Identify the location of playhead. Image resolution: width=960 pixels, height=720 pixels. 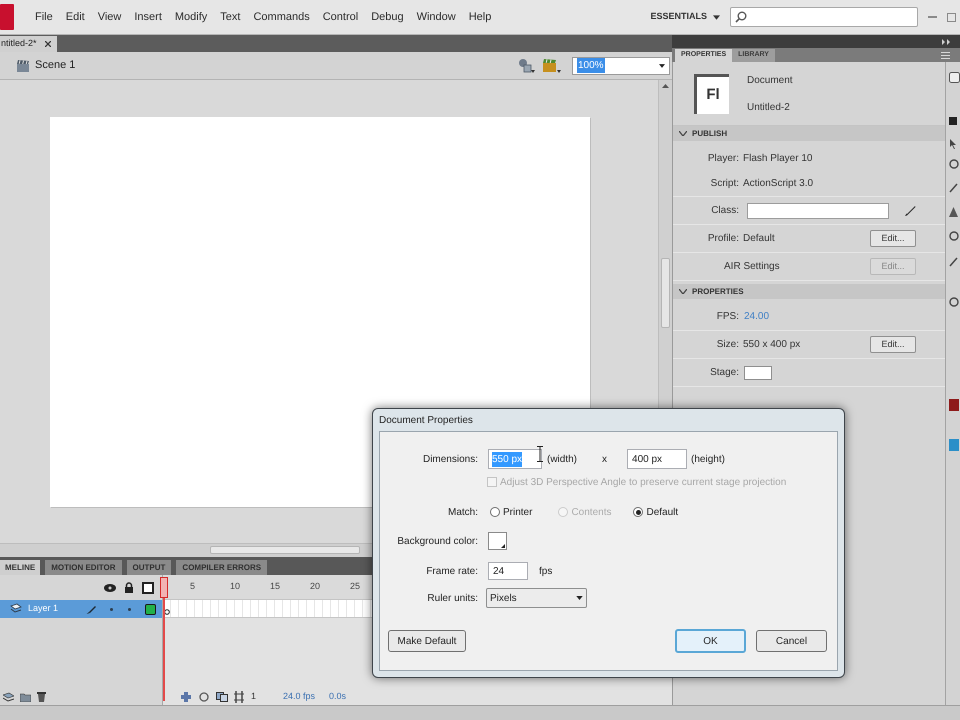
(164, 639).